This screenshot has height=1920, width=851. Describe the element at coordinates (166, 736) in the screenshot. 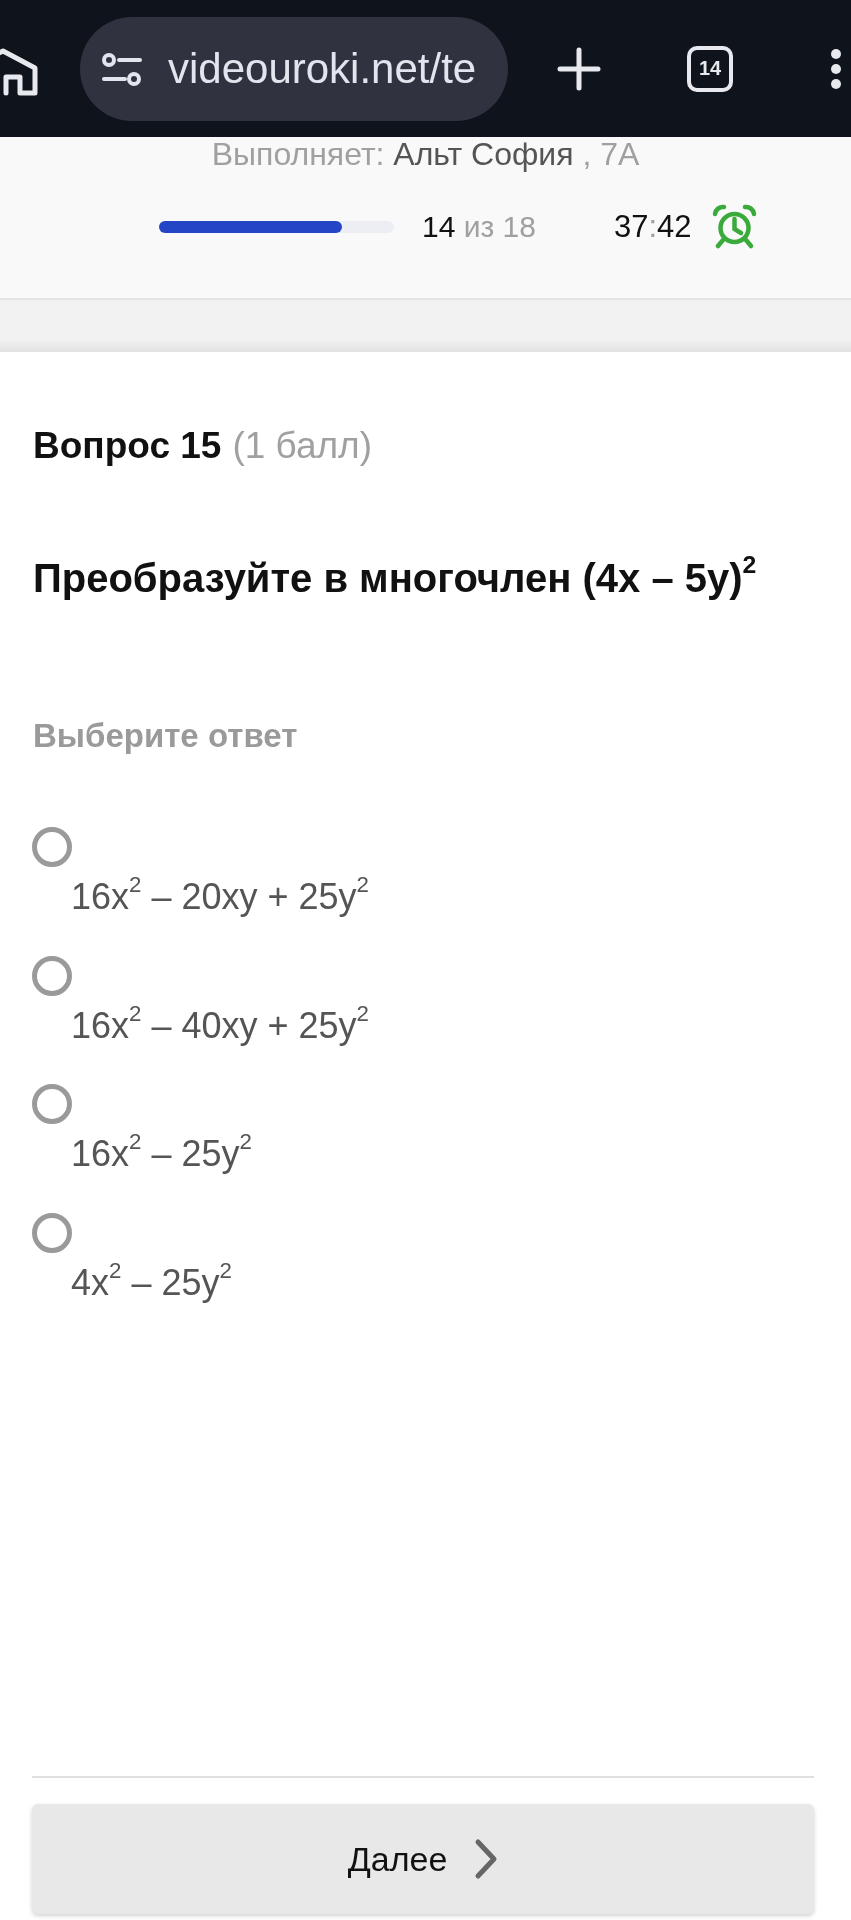

I see `instruction-text: Выберите ответ` at that location.